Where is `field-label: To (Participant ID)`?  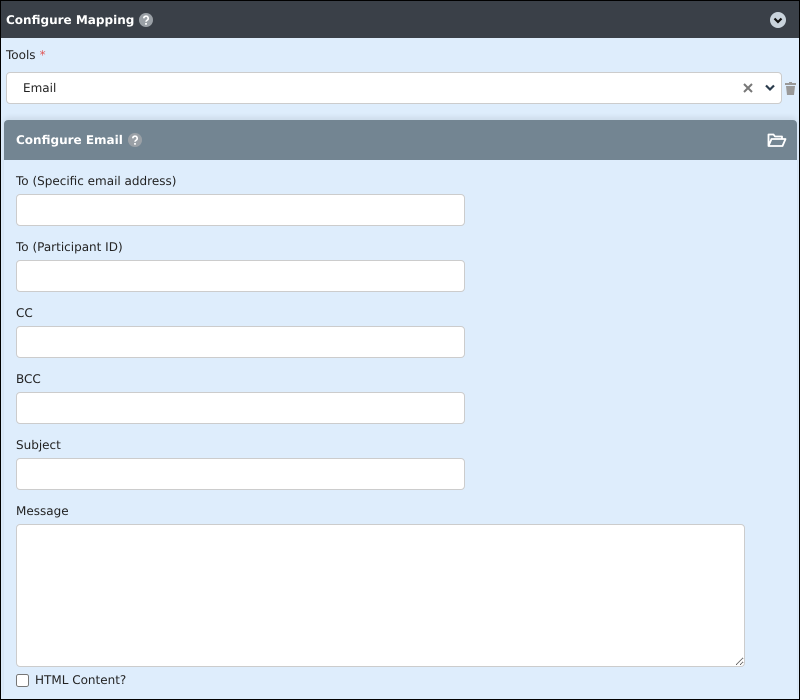 field-label: To (Participant ID) is located at coordinates (70, 248).